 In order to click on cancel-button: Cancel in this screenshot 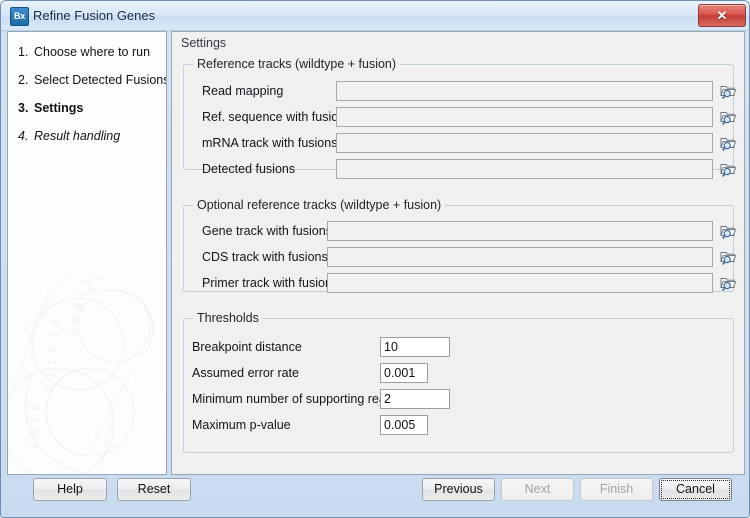, I will do `click(695, 489)`.